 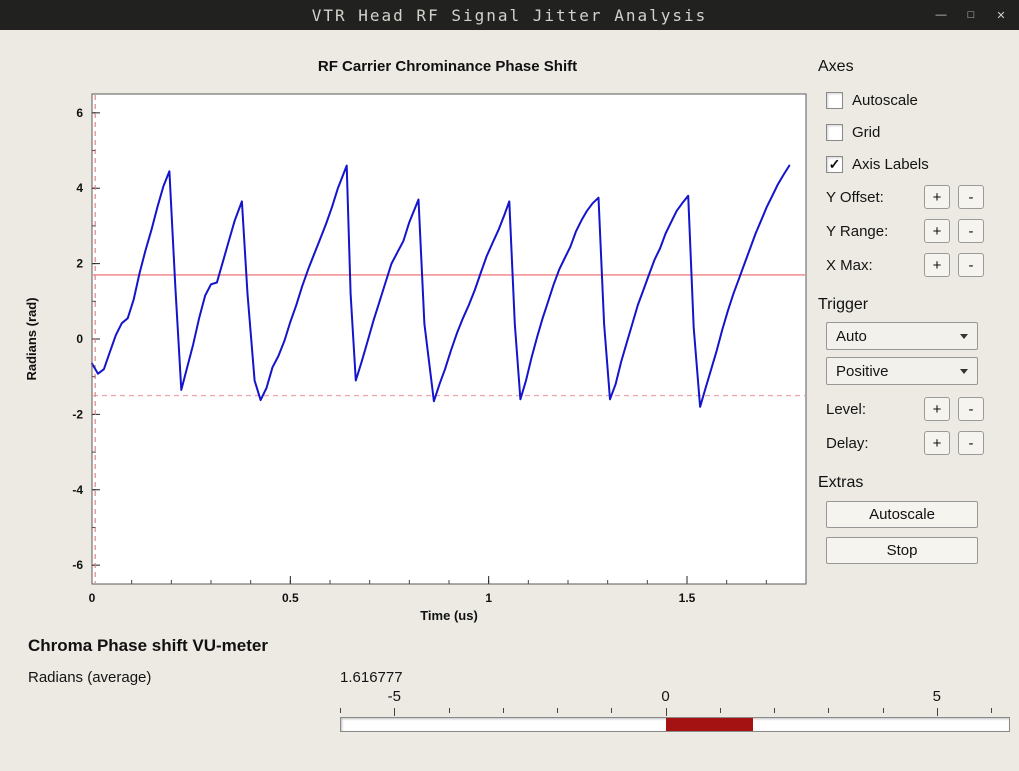 I want to click on trigger-section-header: Trigger, so click(x=843, y=304).